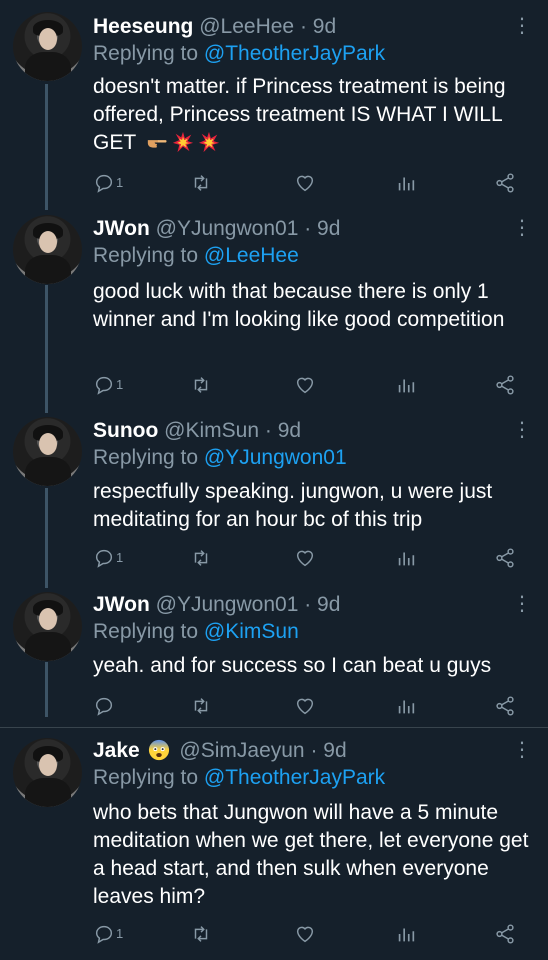  Describe the element at coordinates (241, 750) in the screenshot. I see `user-handle: @SimJaeyun` at that location.